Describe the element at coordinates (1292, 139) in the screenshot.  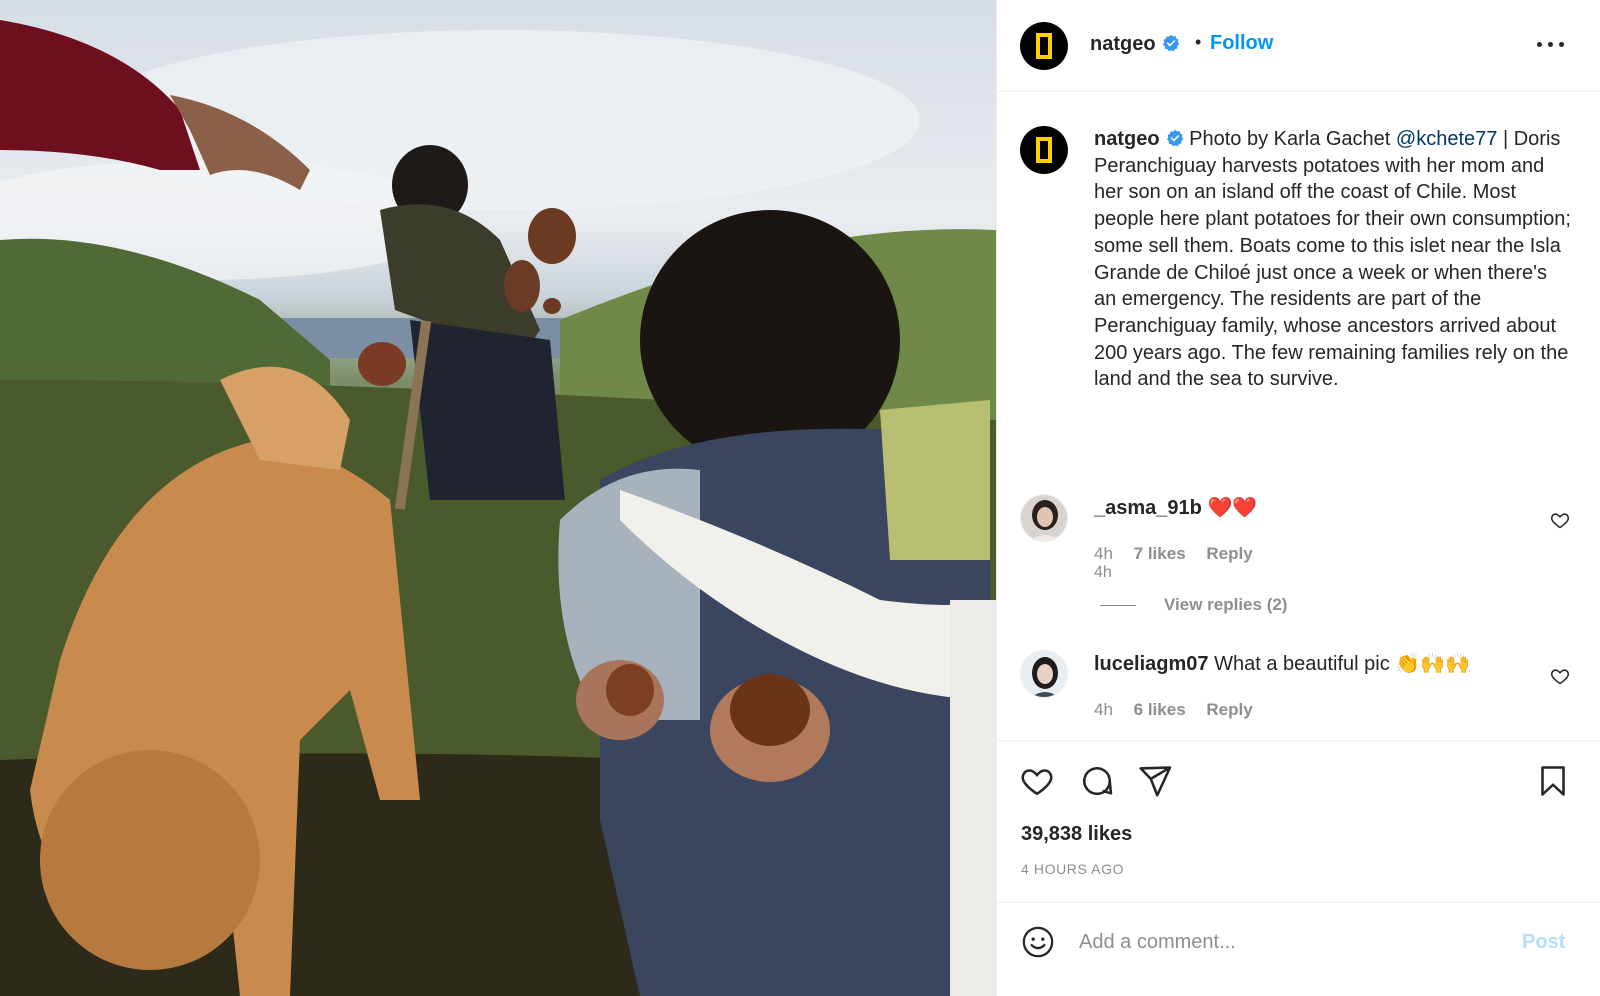
I see `caption-text-prefix: Photo by Karla Gachet` at that location.